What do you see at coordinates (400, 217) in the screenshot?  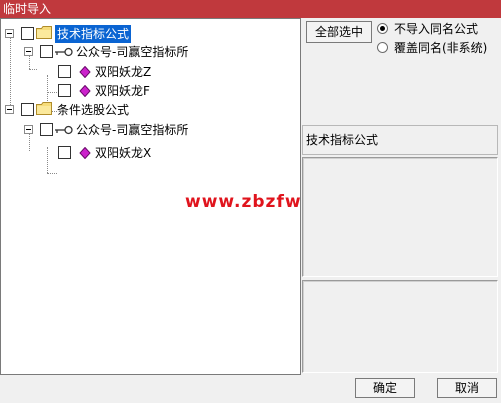 I see `formula-description-box` at bounding box center [400, 217].